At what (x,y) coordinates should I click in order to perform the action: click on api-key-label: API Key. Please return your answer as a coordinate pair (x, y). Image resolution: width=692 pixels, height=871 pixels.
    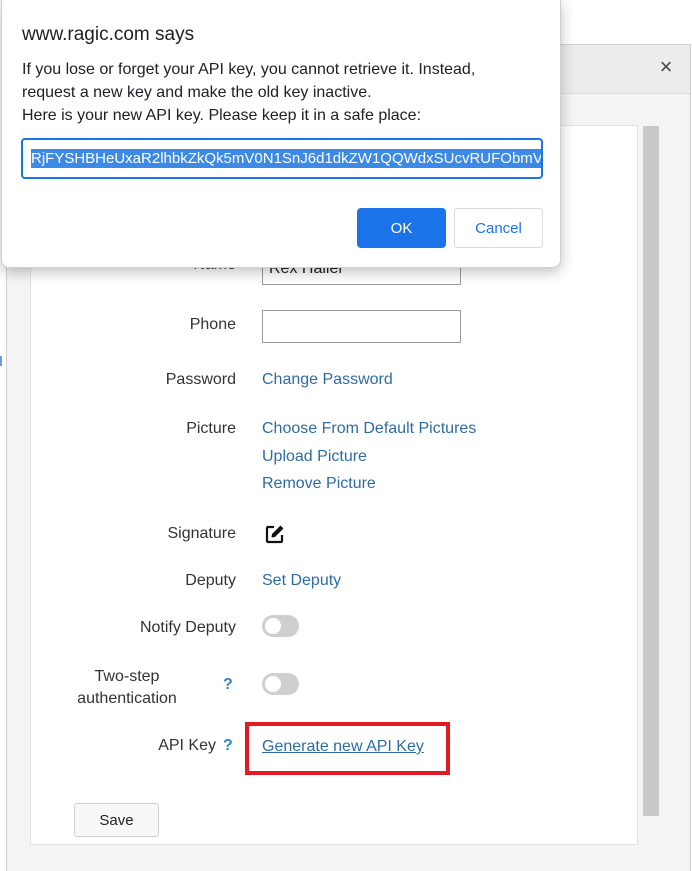
    Looking at the image, I should click on (187, 745).